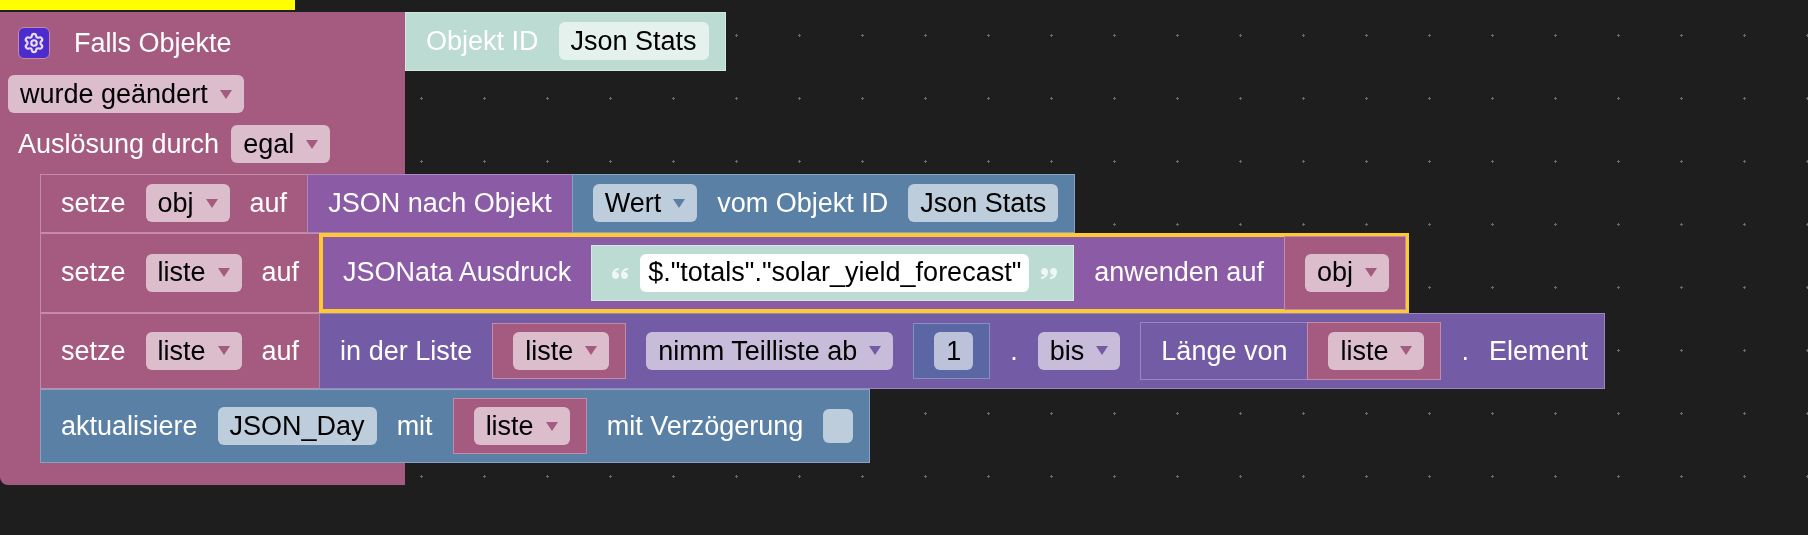  I want to click on block-label: aktualisiere, so click(129, 426).